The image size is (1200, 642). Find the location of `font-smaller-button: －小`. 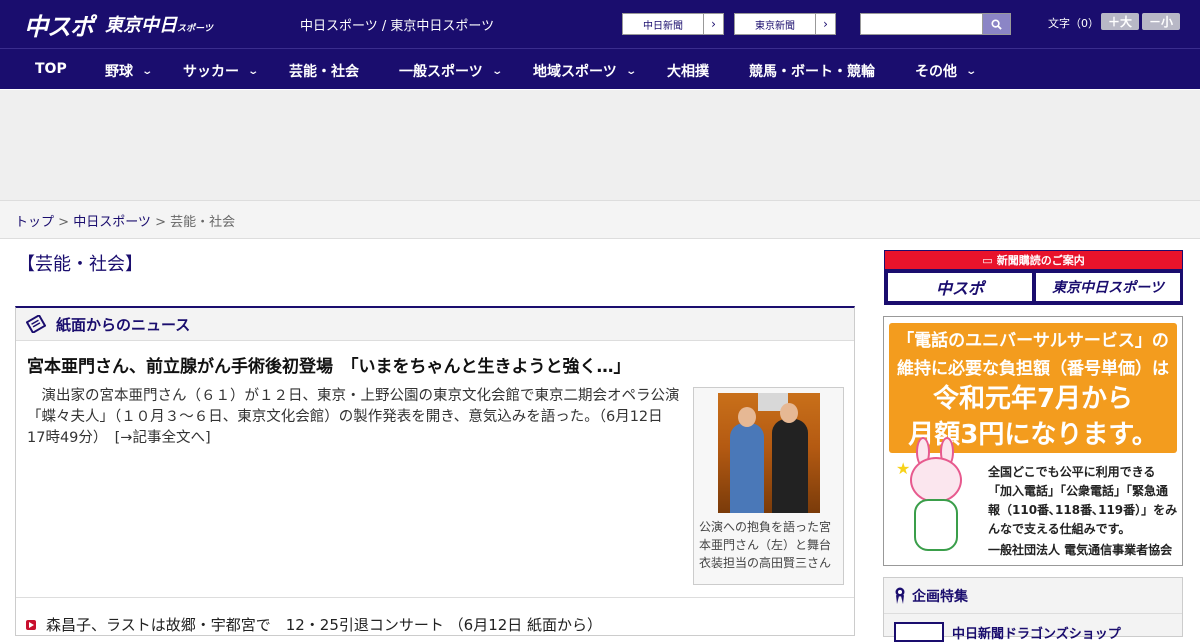

font-smaller-button: －小 is located at coordinates (1161, 21).